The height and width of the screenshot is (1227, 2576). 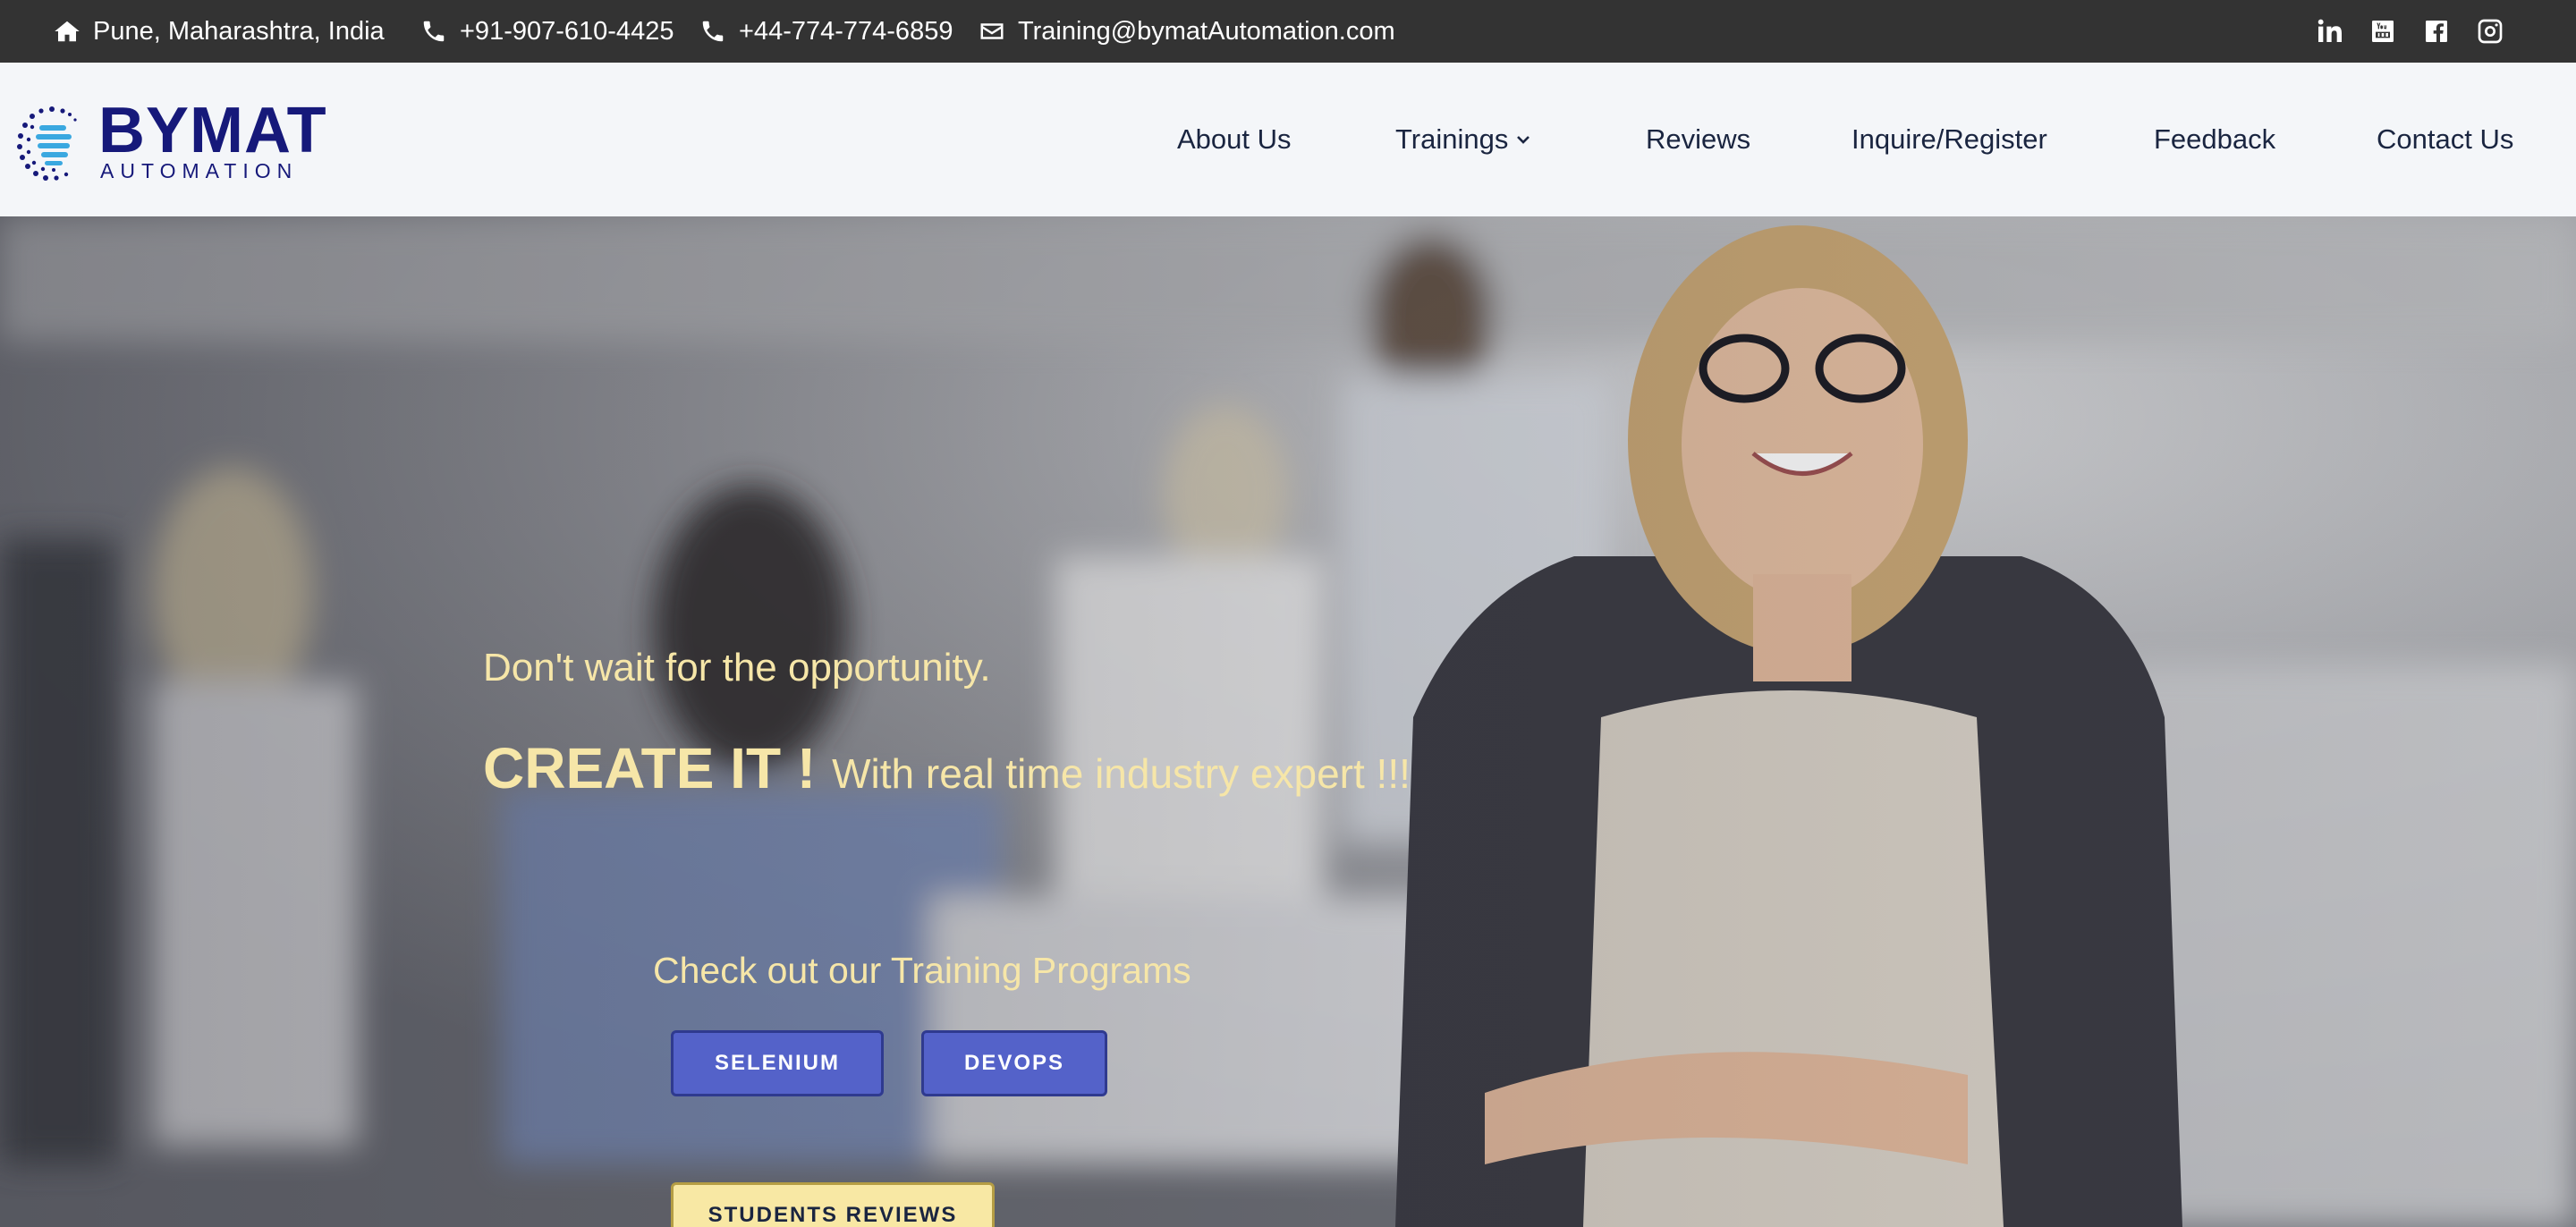 What do you see at coordinates (2490, 31) in the screenshot?
I see `instagram-icon` at bounding box center [2490, 31].